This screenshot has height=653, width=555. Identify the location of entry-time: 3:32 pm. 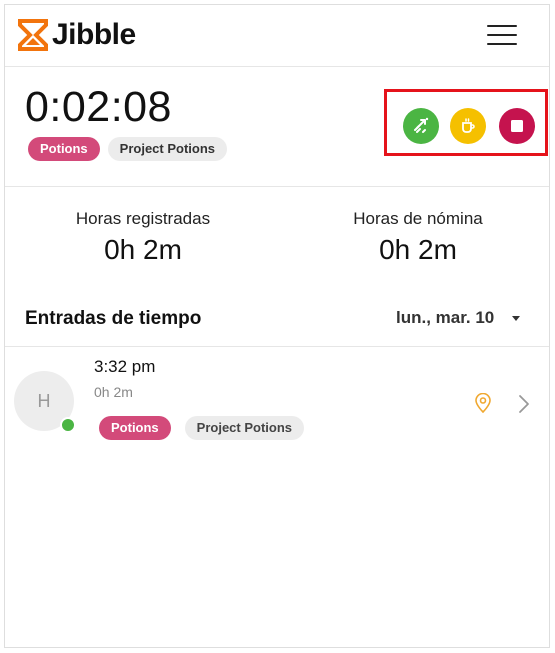
(125, 366).